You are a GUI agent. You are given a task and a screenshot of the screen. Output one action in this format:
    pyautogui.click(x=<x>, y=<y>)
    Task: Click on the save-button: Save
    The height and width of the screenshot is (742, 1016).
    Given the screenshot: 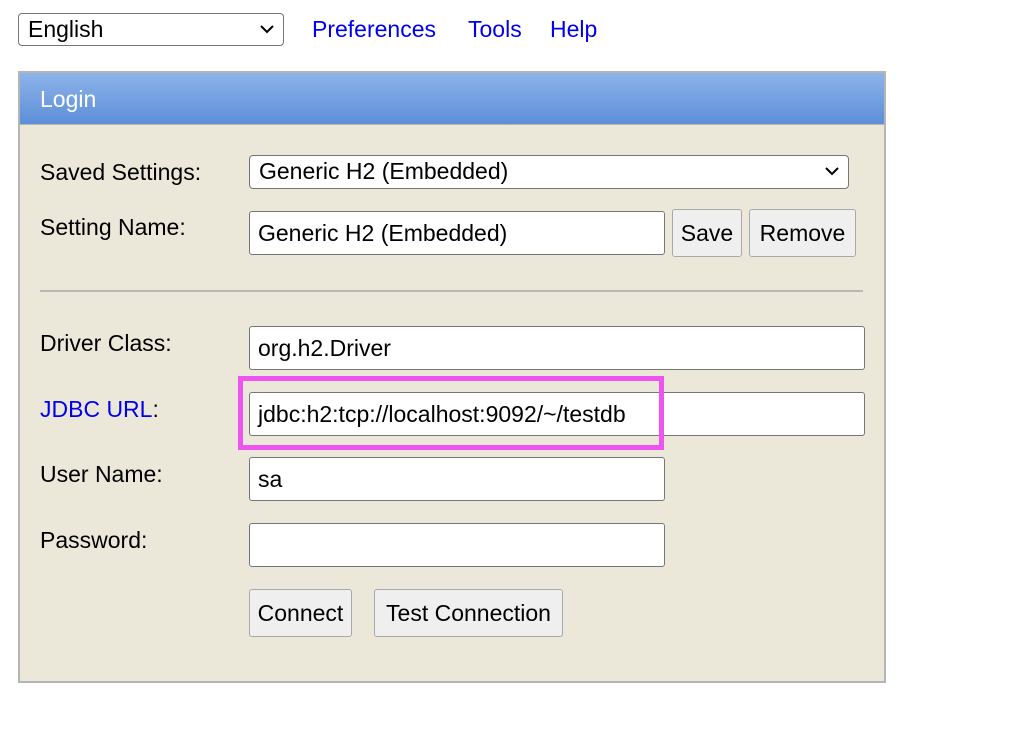 What is the action you would take?
    pyautogui.click(x=707, y=233)
    